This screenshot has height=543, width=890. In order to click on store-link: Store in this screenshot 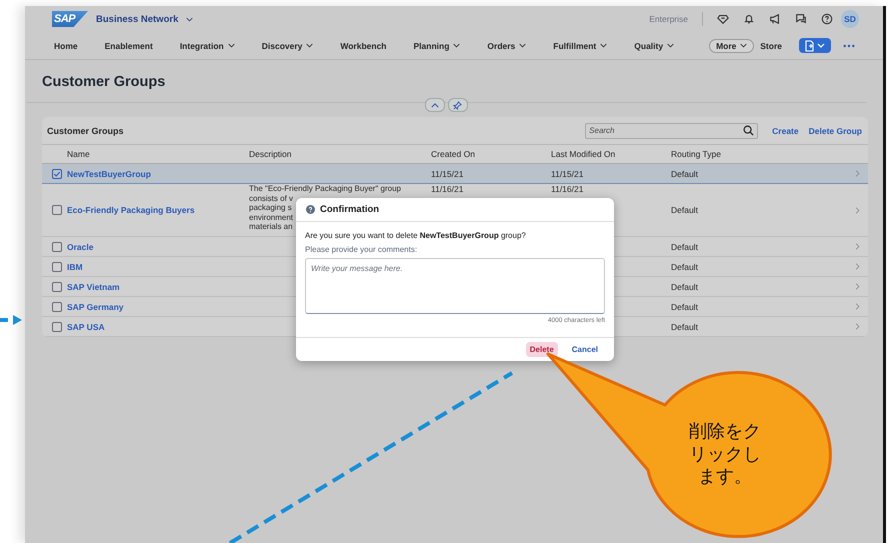, I will do `click(771, 45)`.